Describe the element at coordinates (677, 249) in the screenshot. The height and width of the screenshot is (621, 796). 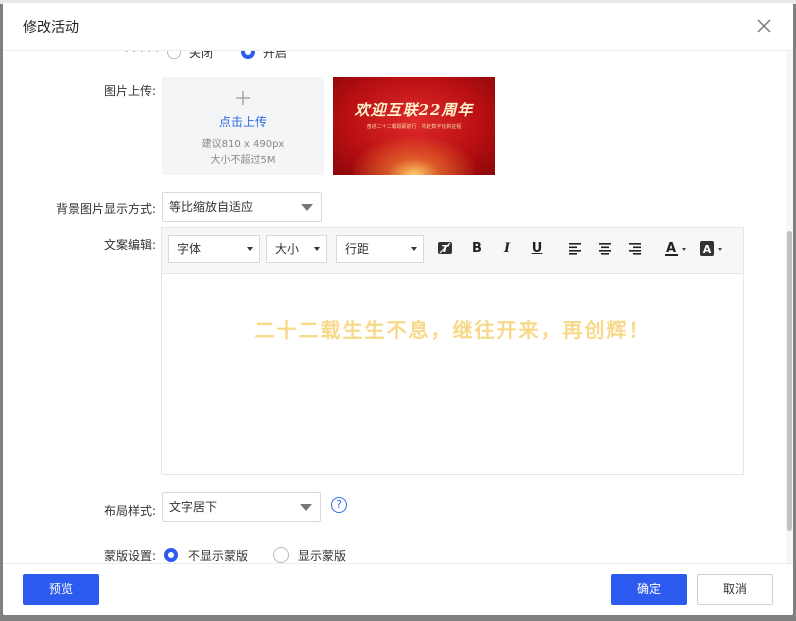
I see `font-color-icon: A` at that location.